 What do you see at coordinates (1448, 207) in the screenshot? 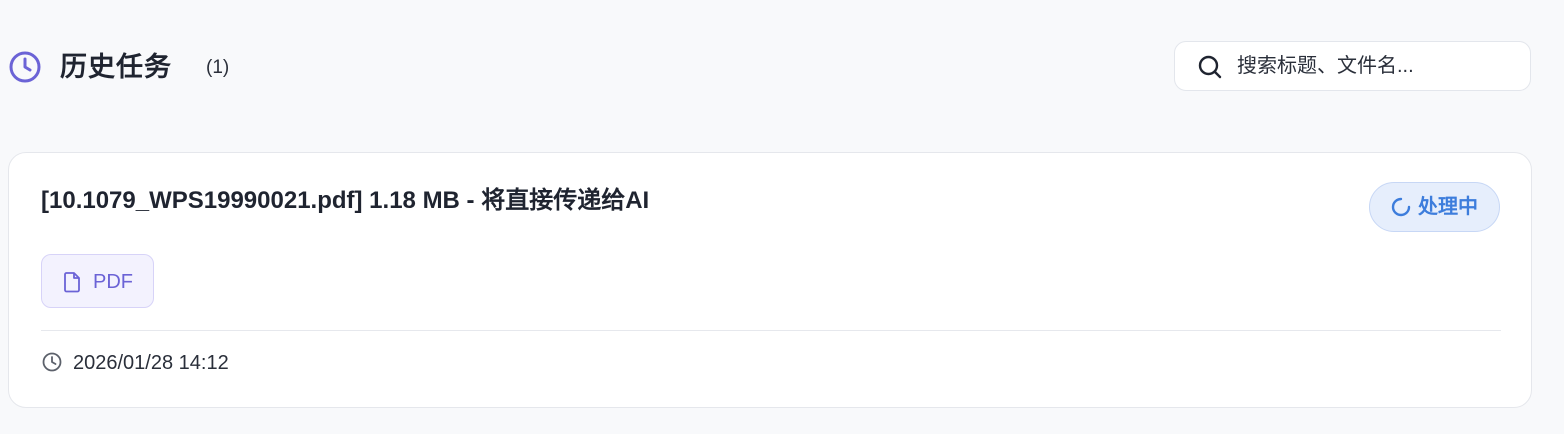
I see `status-label: 处理中` at bounding box center [1448, 207].